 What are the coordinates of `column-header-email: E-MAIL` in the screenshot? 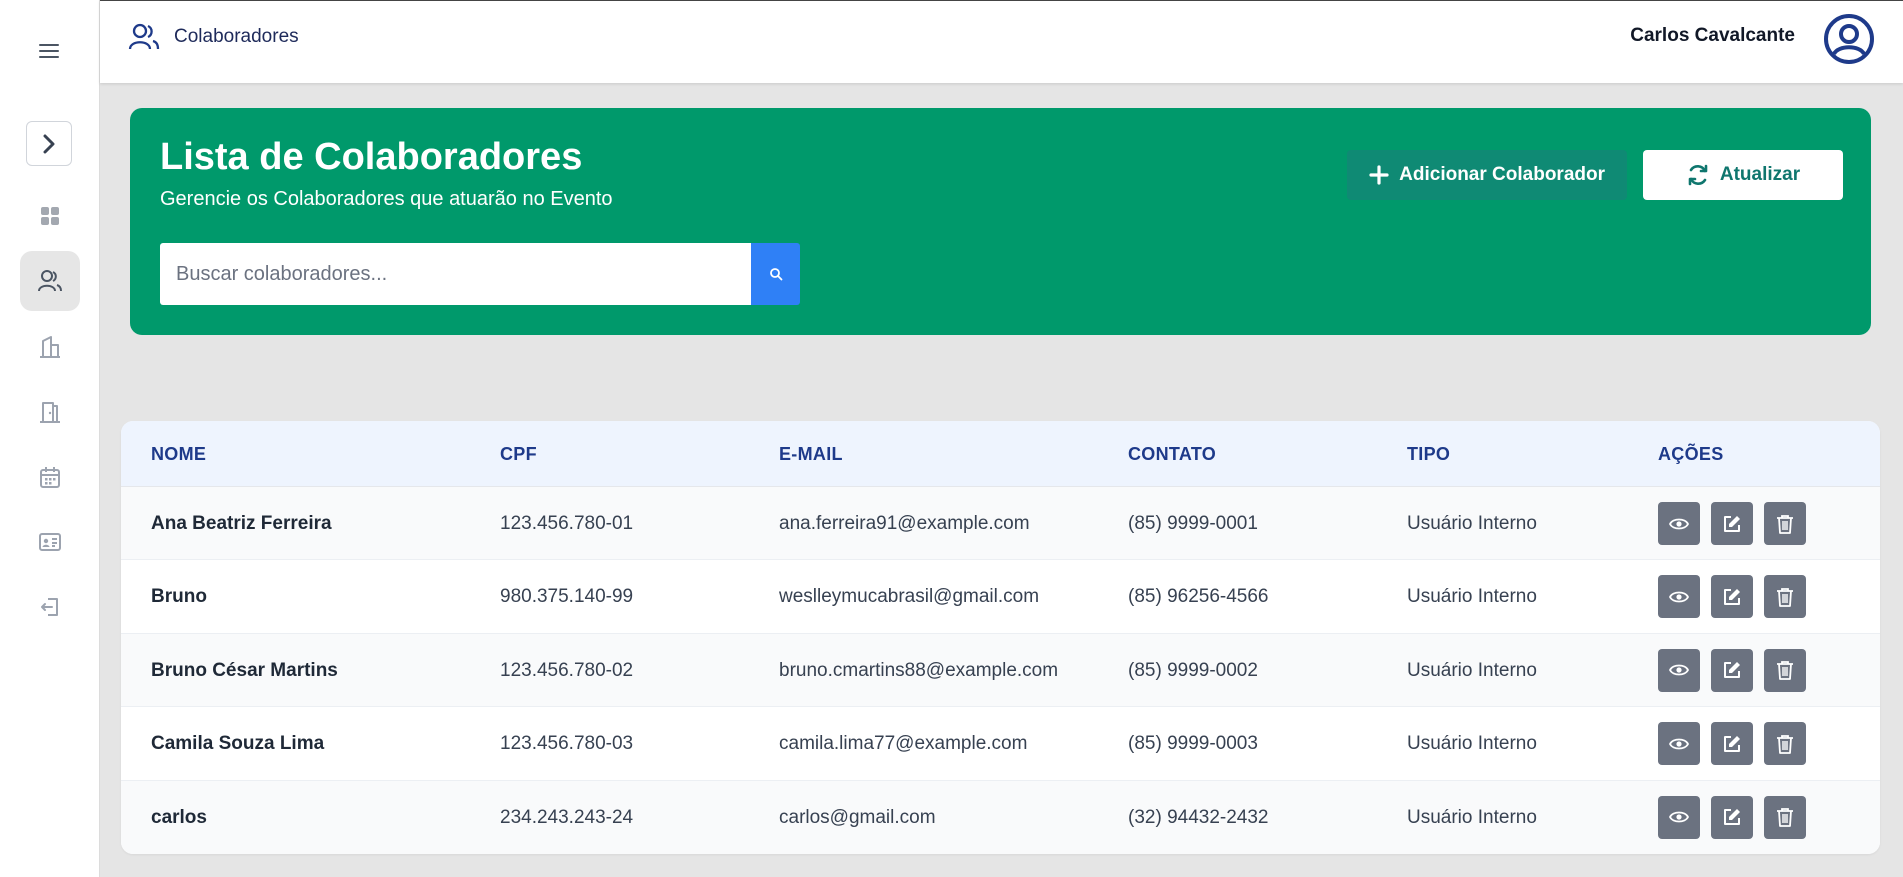 It's located at (811, 454).